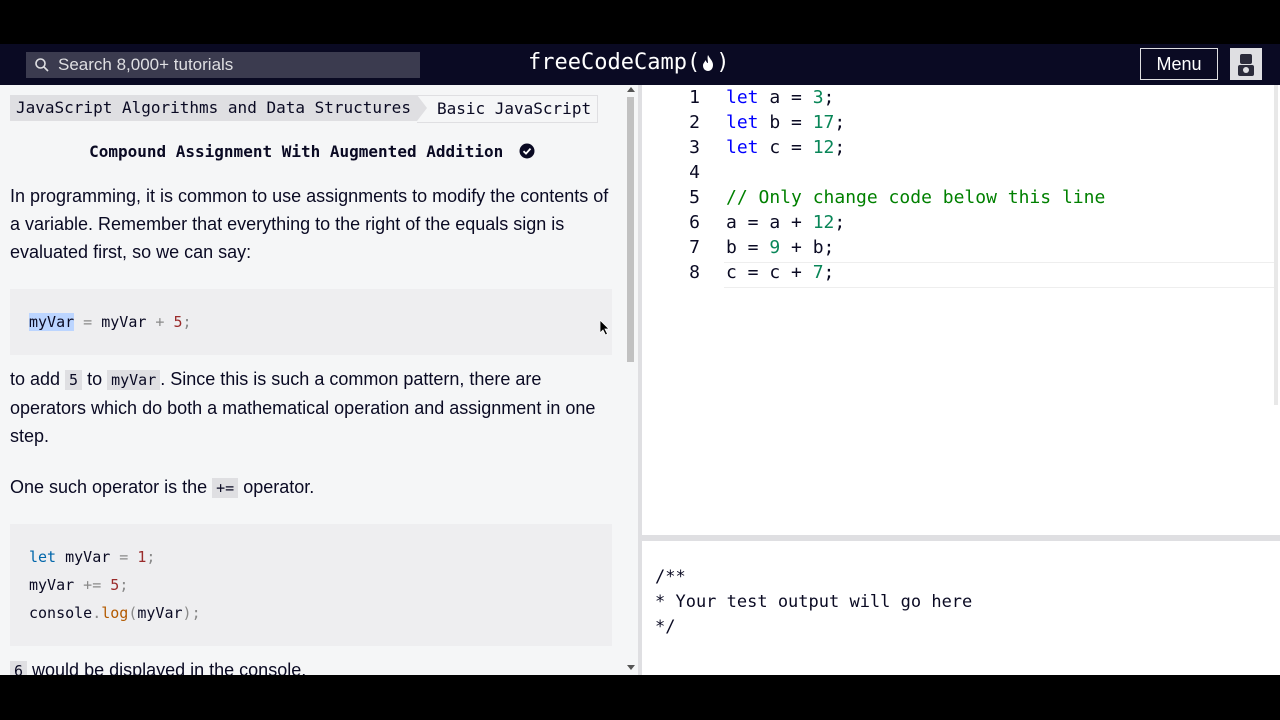 The image size is (1280, 720). I want to click on code-text: c = c +, so click(769, 272).